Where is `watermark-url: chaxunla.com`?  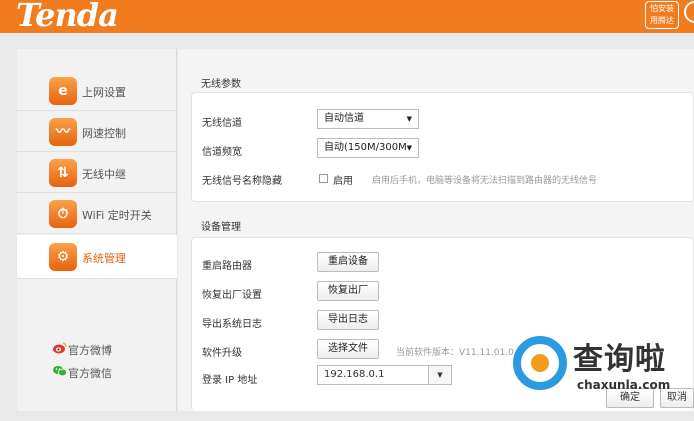 watermark-url: chaxunla.com is located at coordinates (624, 385).